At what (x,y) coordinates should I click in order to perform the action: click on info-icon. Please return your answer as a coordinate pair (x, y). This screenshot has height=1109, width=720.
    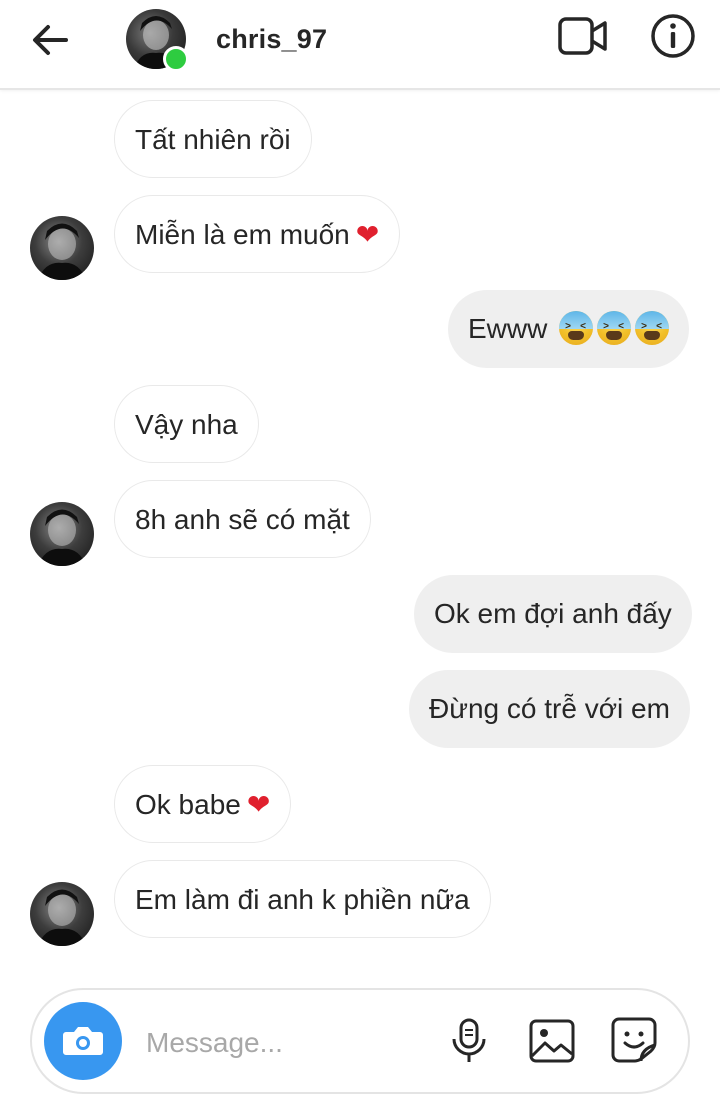
    Looking at the image, I should click on (673, 36).